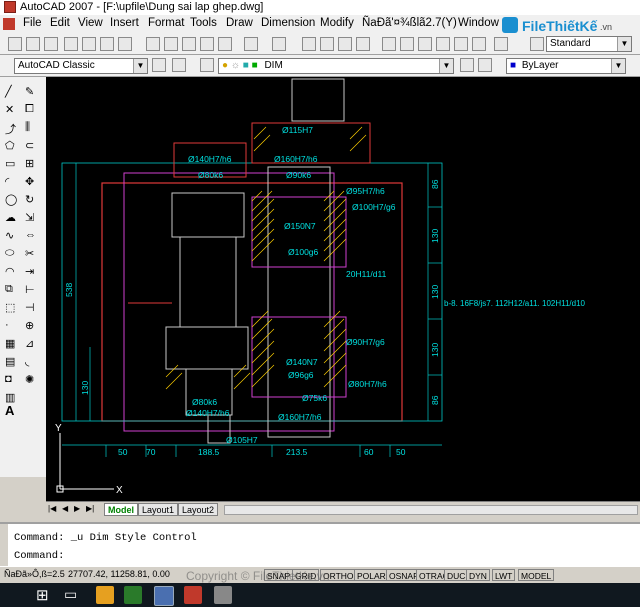  What do you see at coordinates (30, 289) in the screenshot?
I see `break-at-point-icon: ⊢` at bounding box center [30, 289].